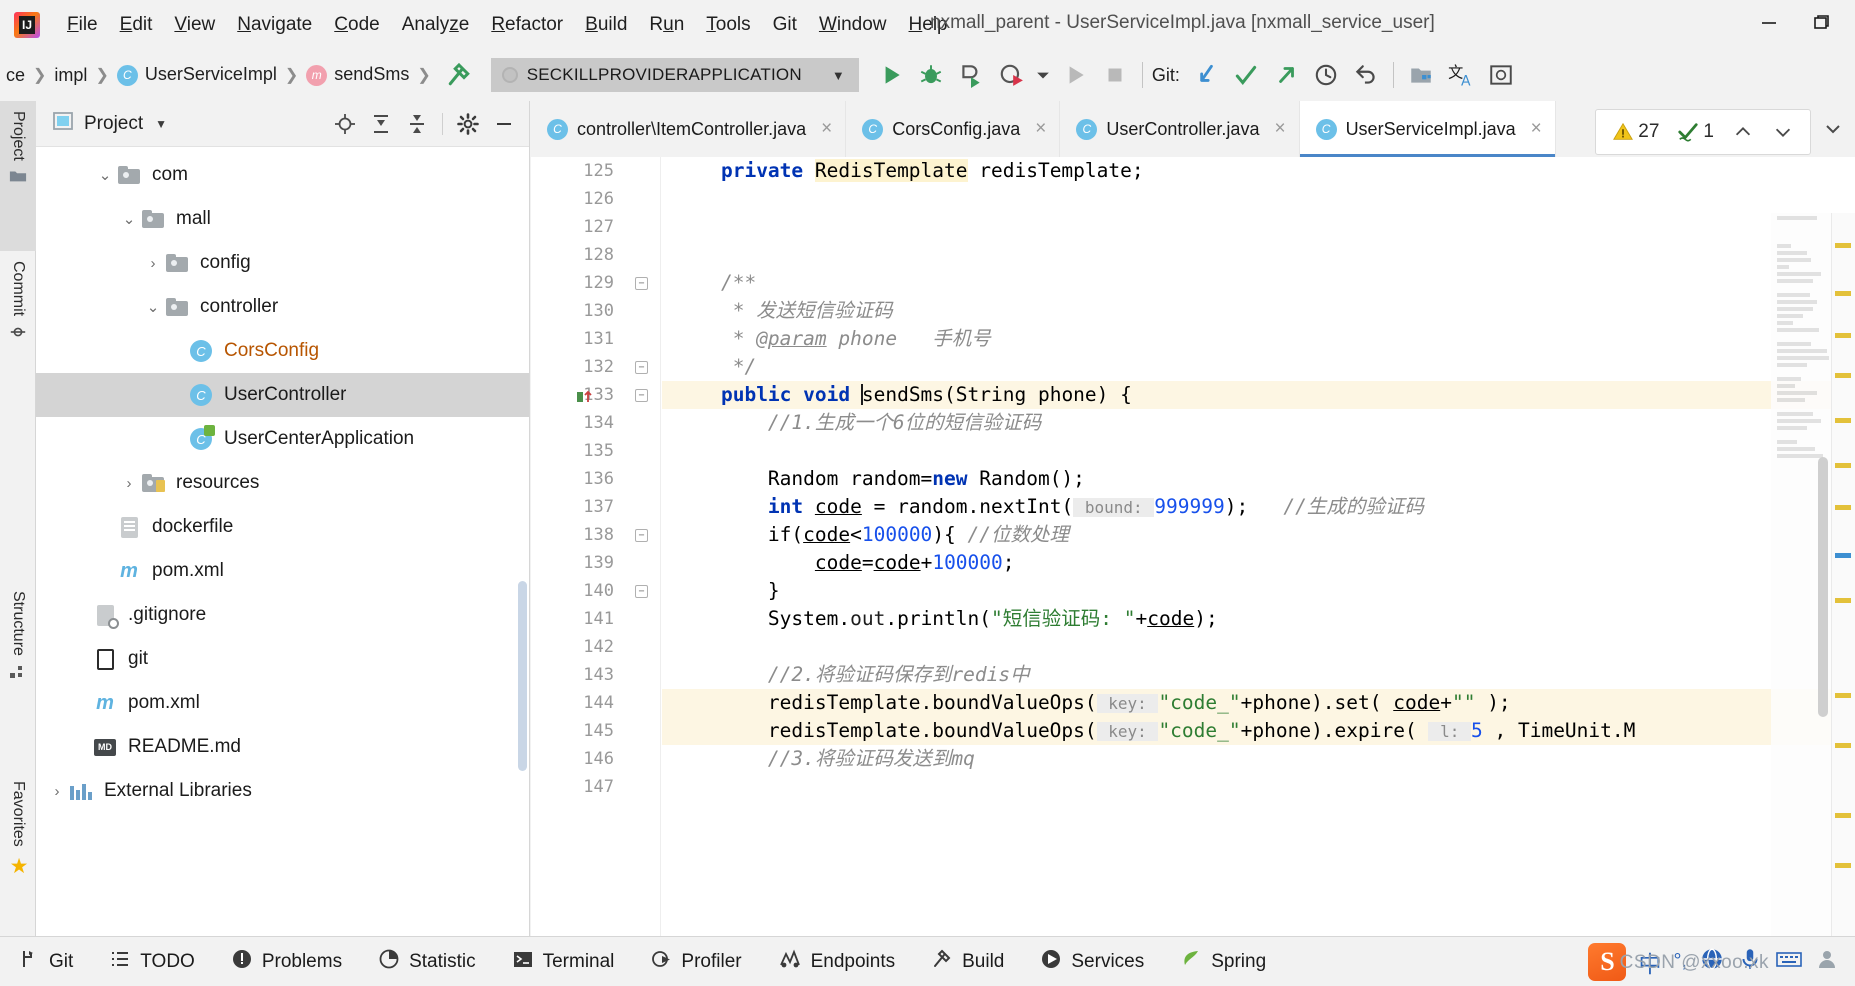  What do you see at coordinates (1649, 962) in the screenshot?
I see `chinese-mode-icon: 中` at bounding box center [1649, 962].